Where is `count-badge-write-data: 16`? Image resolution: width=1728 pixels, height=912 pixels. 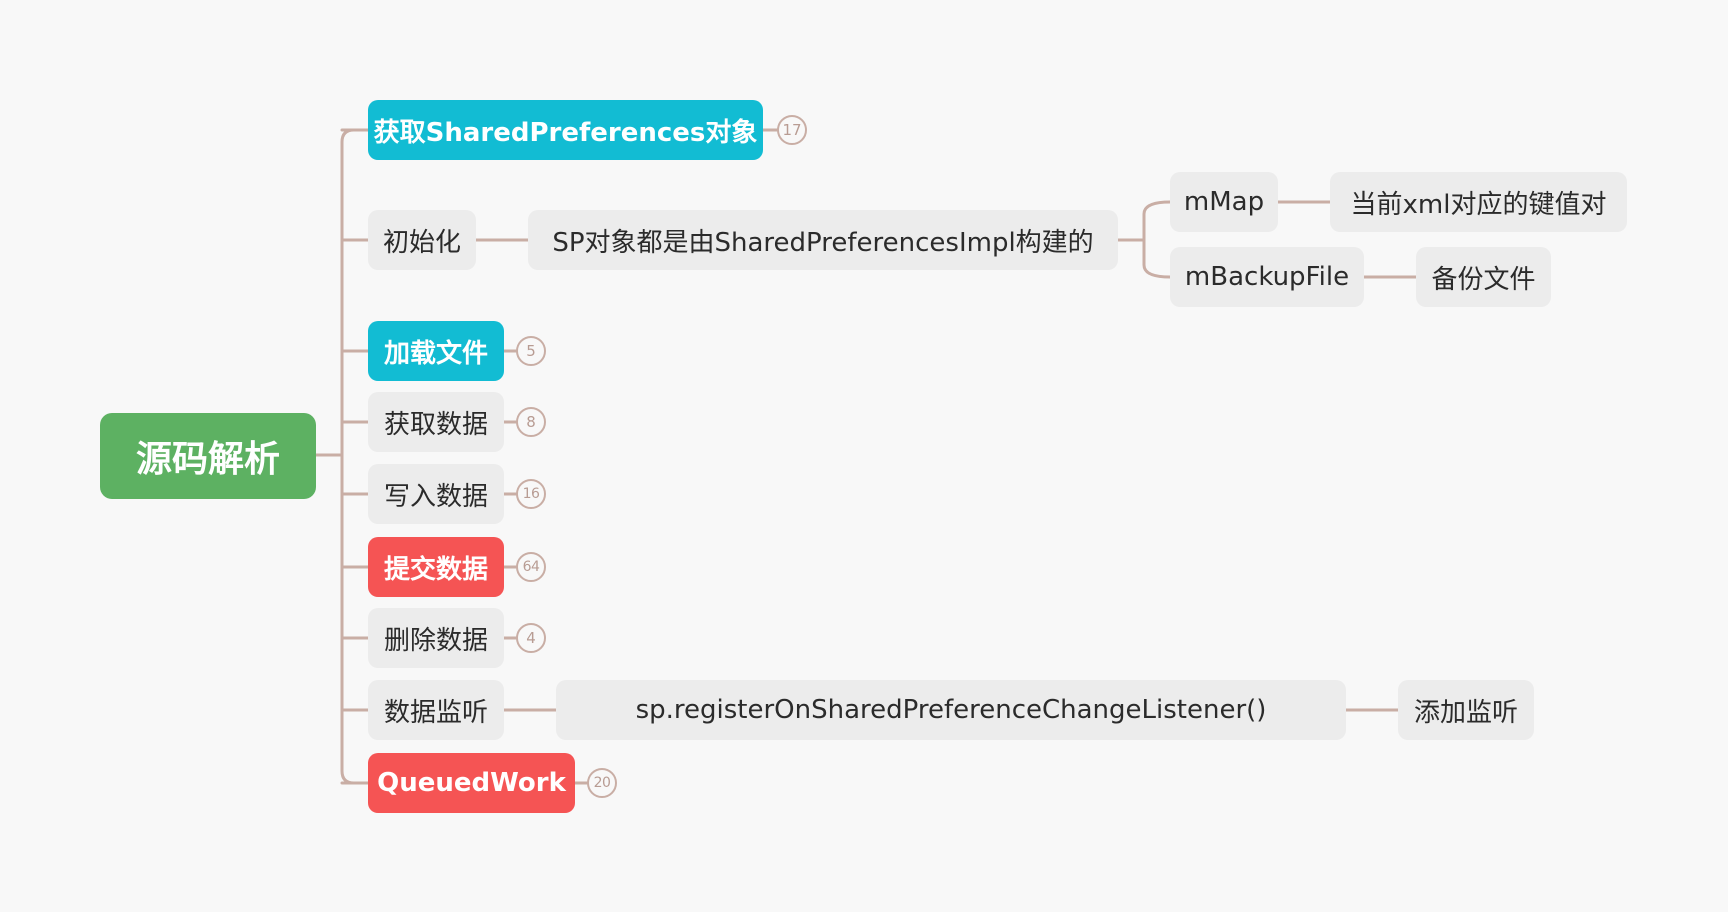 count-badge-write-data: 16 is located at coordinates (531, 494).